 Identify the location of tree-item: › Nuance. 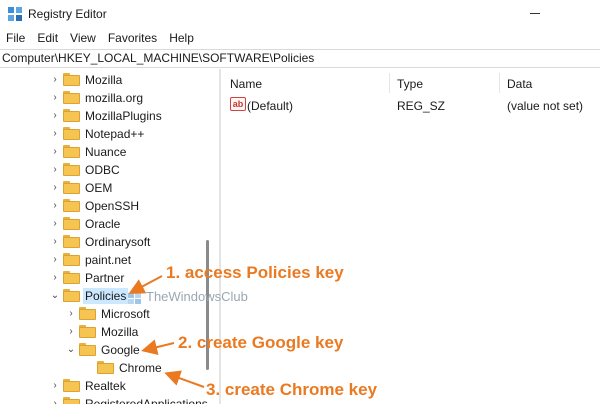
(106, 152).